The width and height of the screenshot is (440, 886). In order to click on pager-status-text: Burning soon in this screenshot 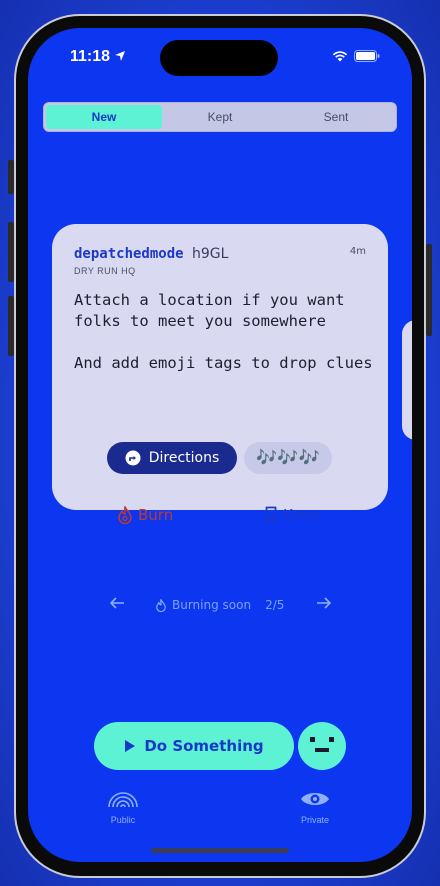, I will do `click(212, 605)`.